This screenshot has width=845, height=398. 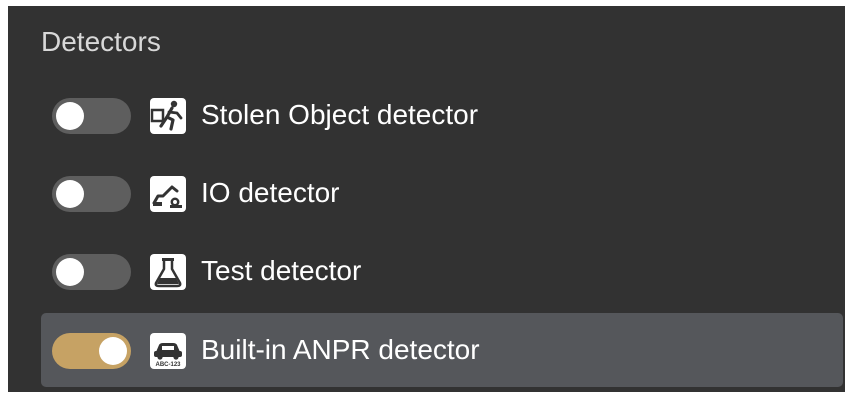 I want to click on car-plate-icon: ABC-123, so click(x=168, y=351).